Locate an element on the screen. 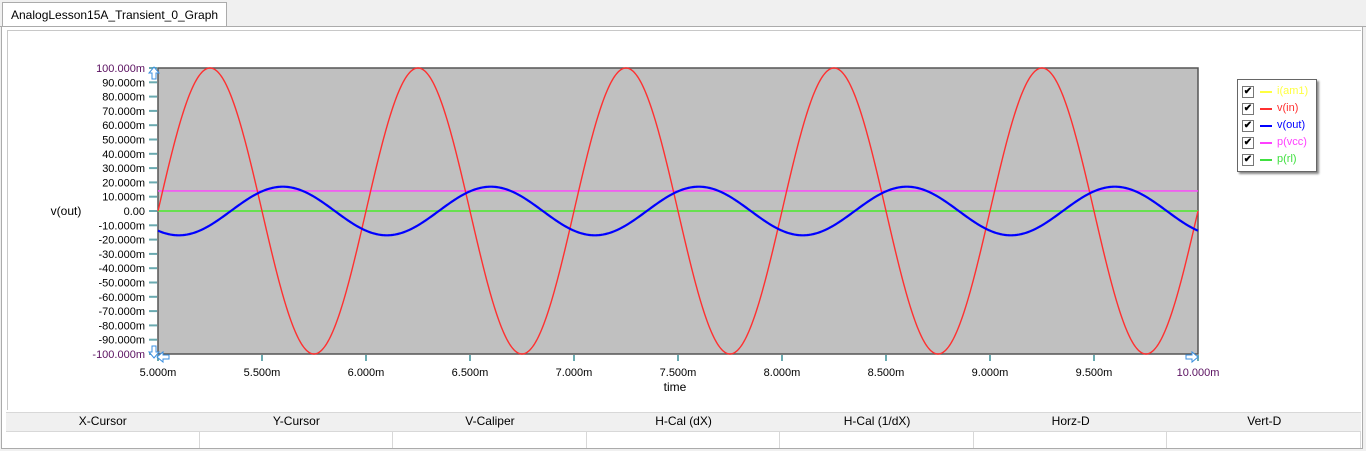  x-tick-label: 9.500m is located at coordinates (1094, 373).